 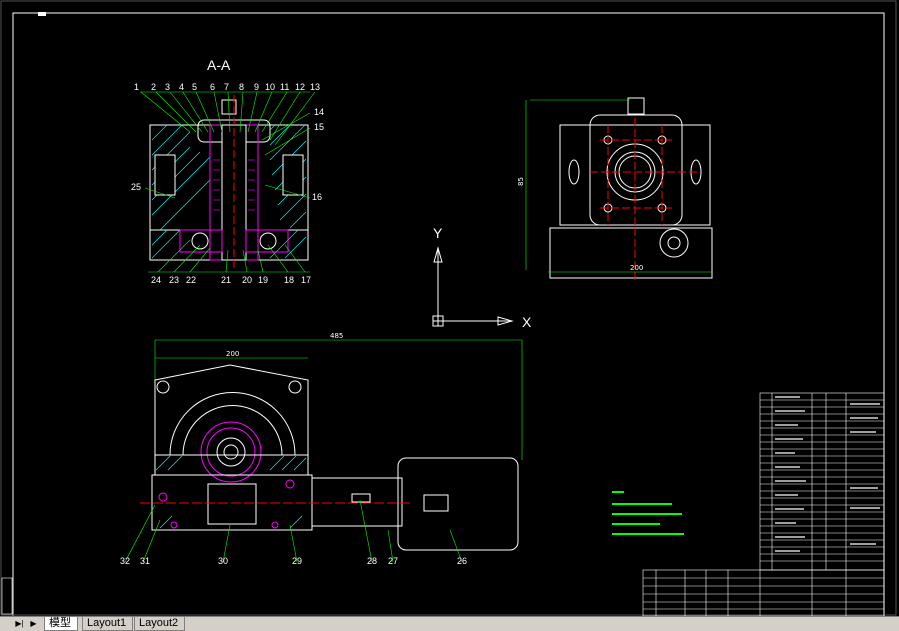 I want to click on part-number: 28, so click(x=372, y=561).